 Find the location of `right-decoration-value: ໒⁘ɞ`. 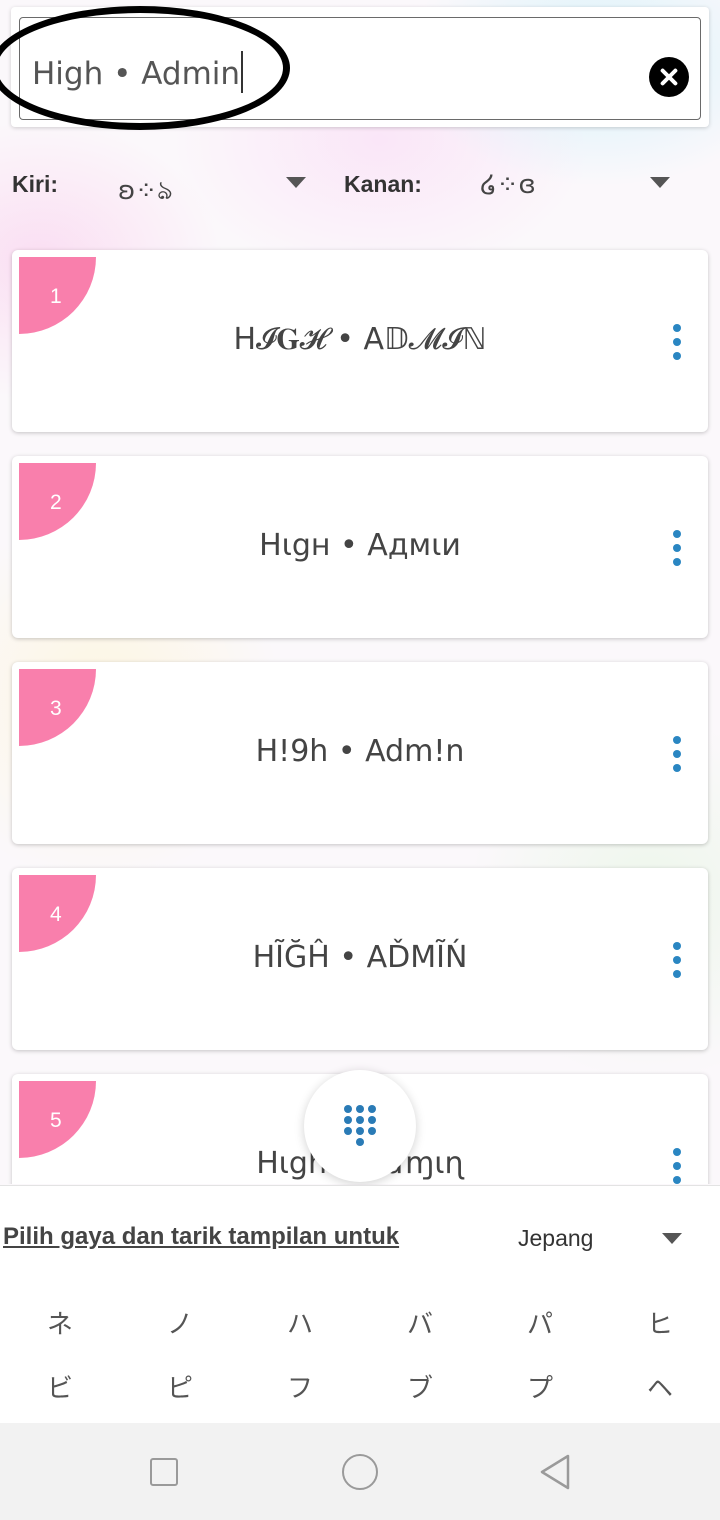

right-decoration-value: ໒⁘ɞ is located at coordinates (508, 185).